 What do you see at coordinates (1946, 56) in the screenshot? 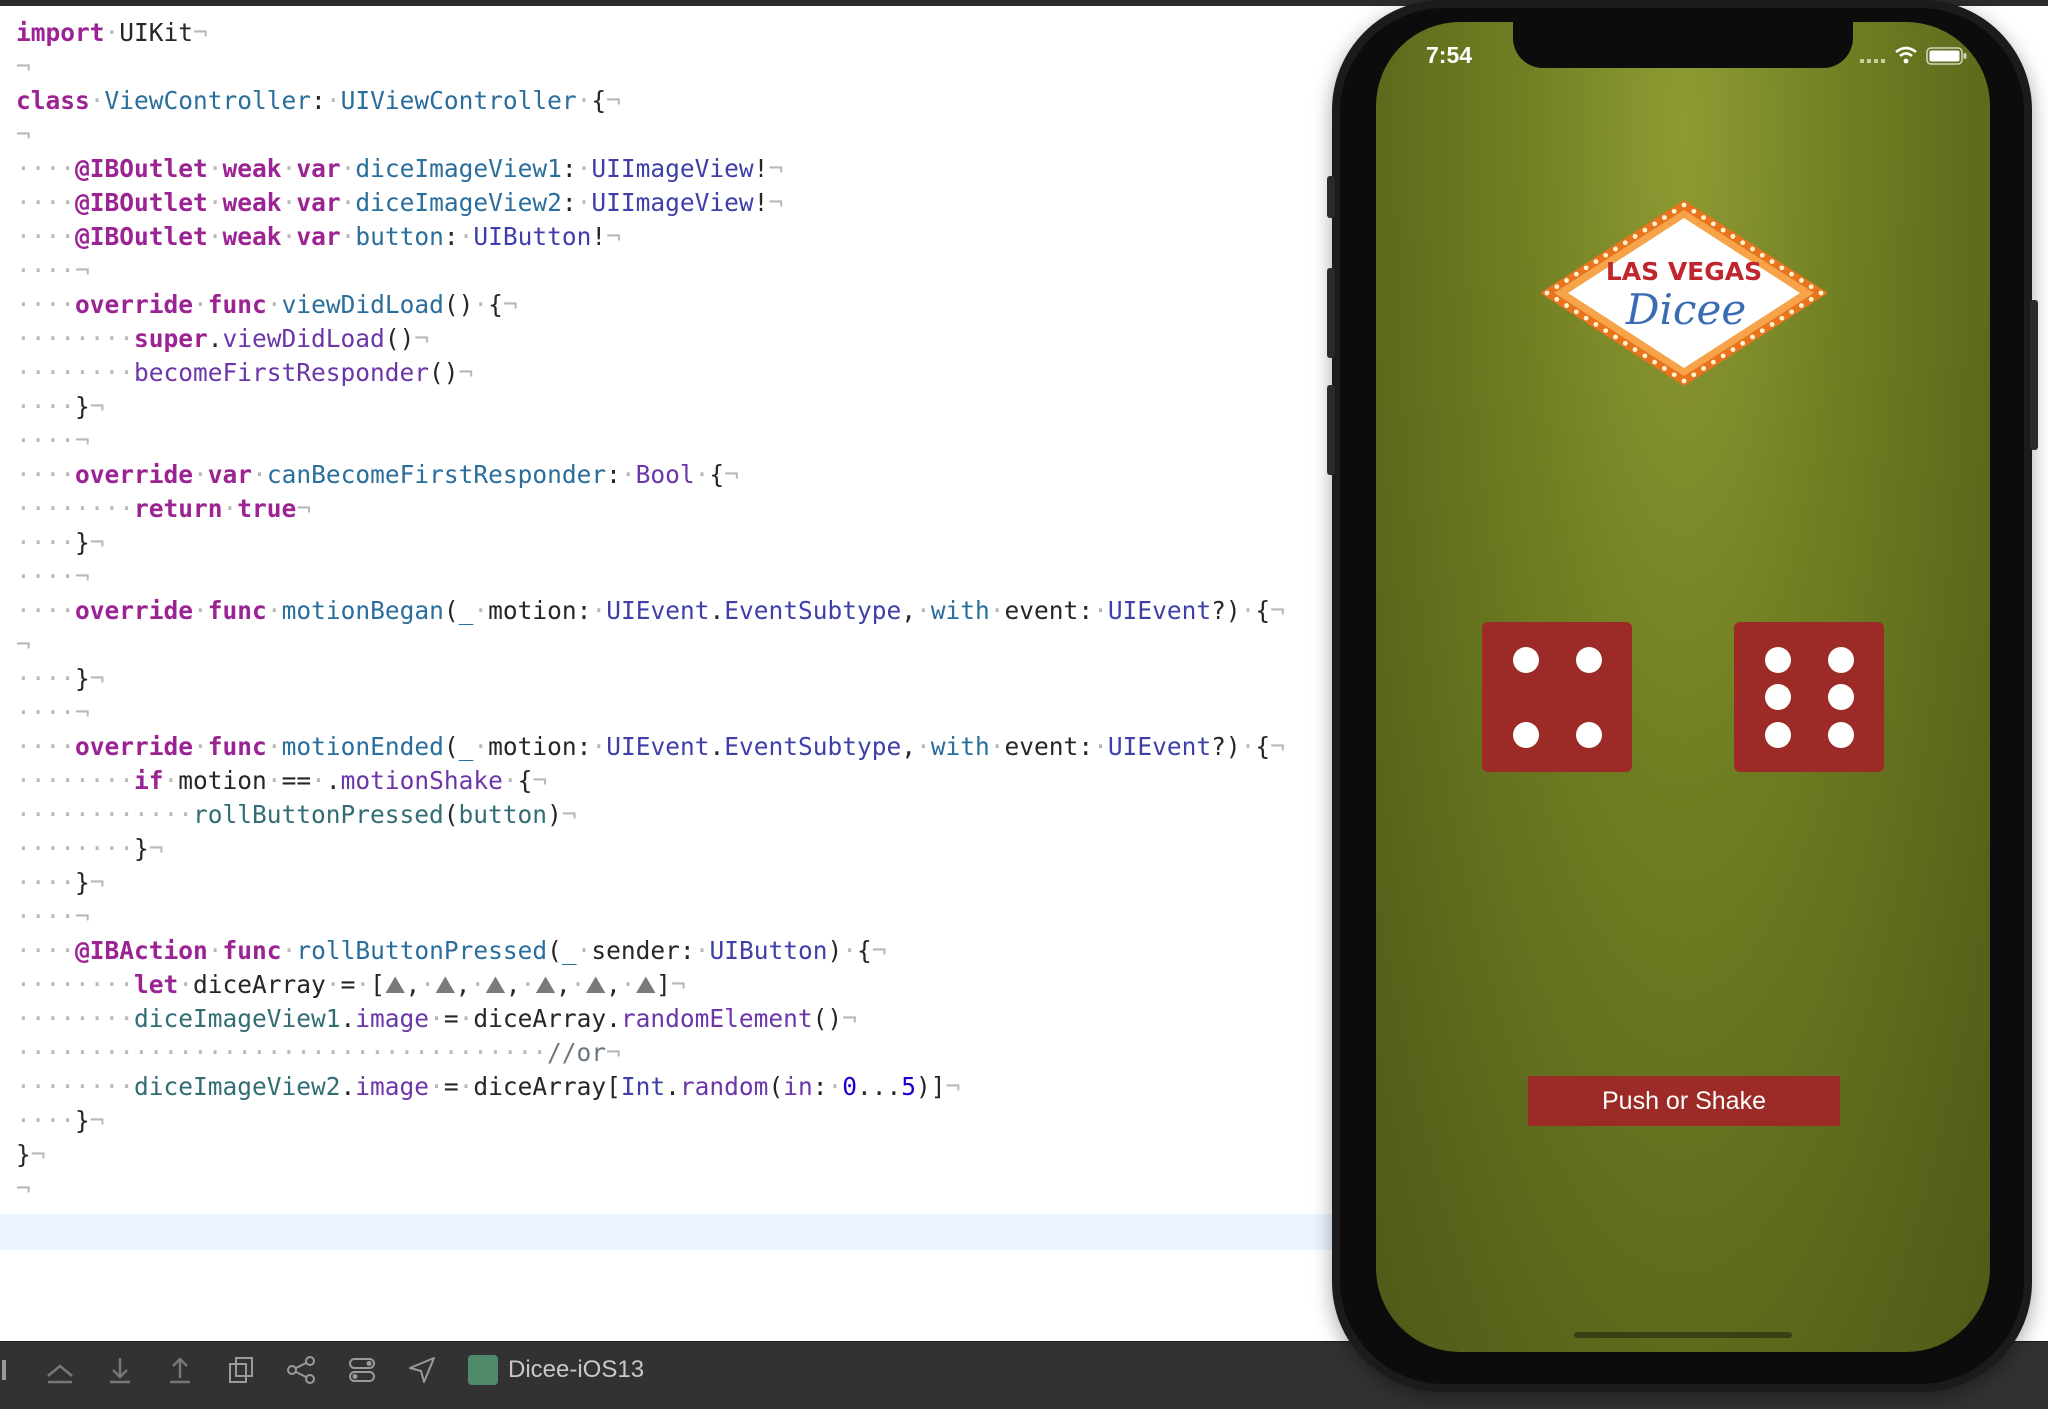
I see `battery-icon` at bounding box center [1946, 56].